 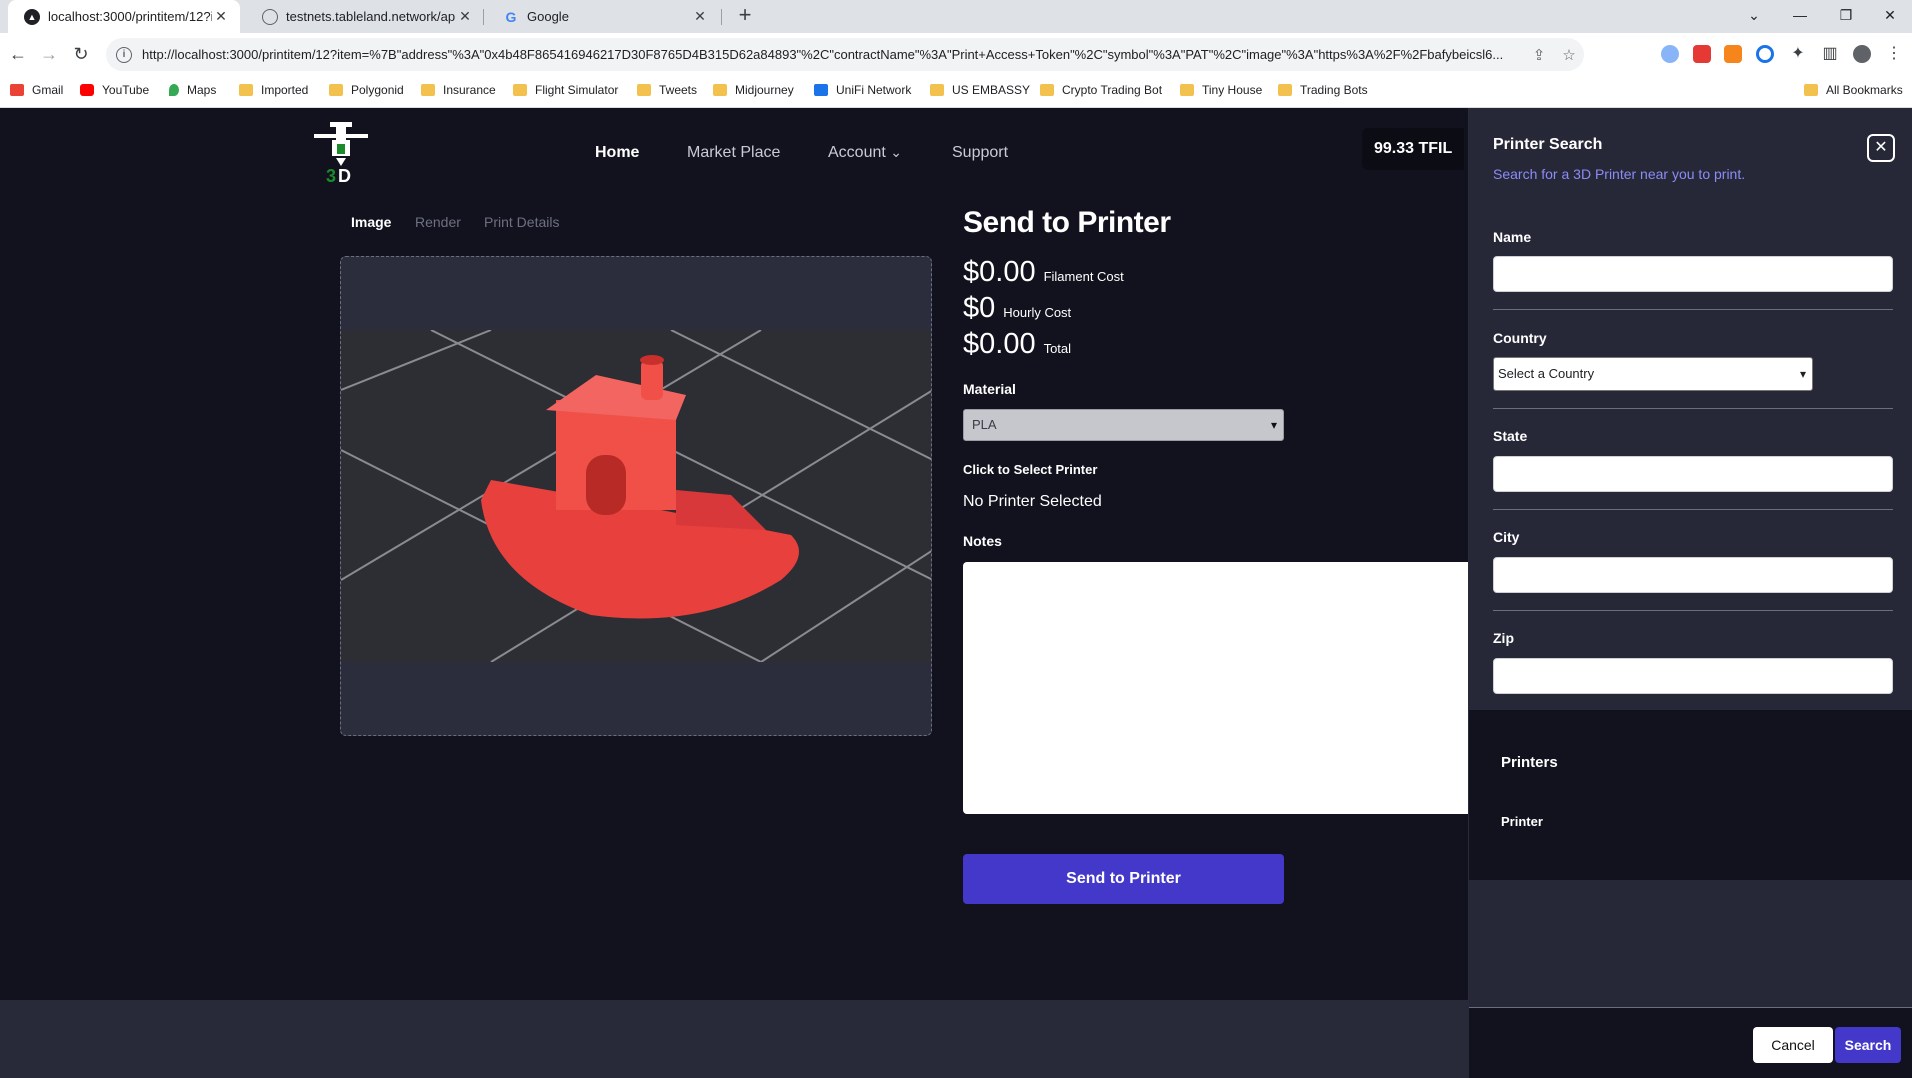 I want to click on profile-avatar-icon, so click(x=1862, y=54).